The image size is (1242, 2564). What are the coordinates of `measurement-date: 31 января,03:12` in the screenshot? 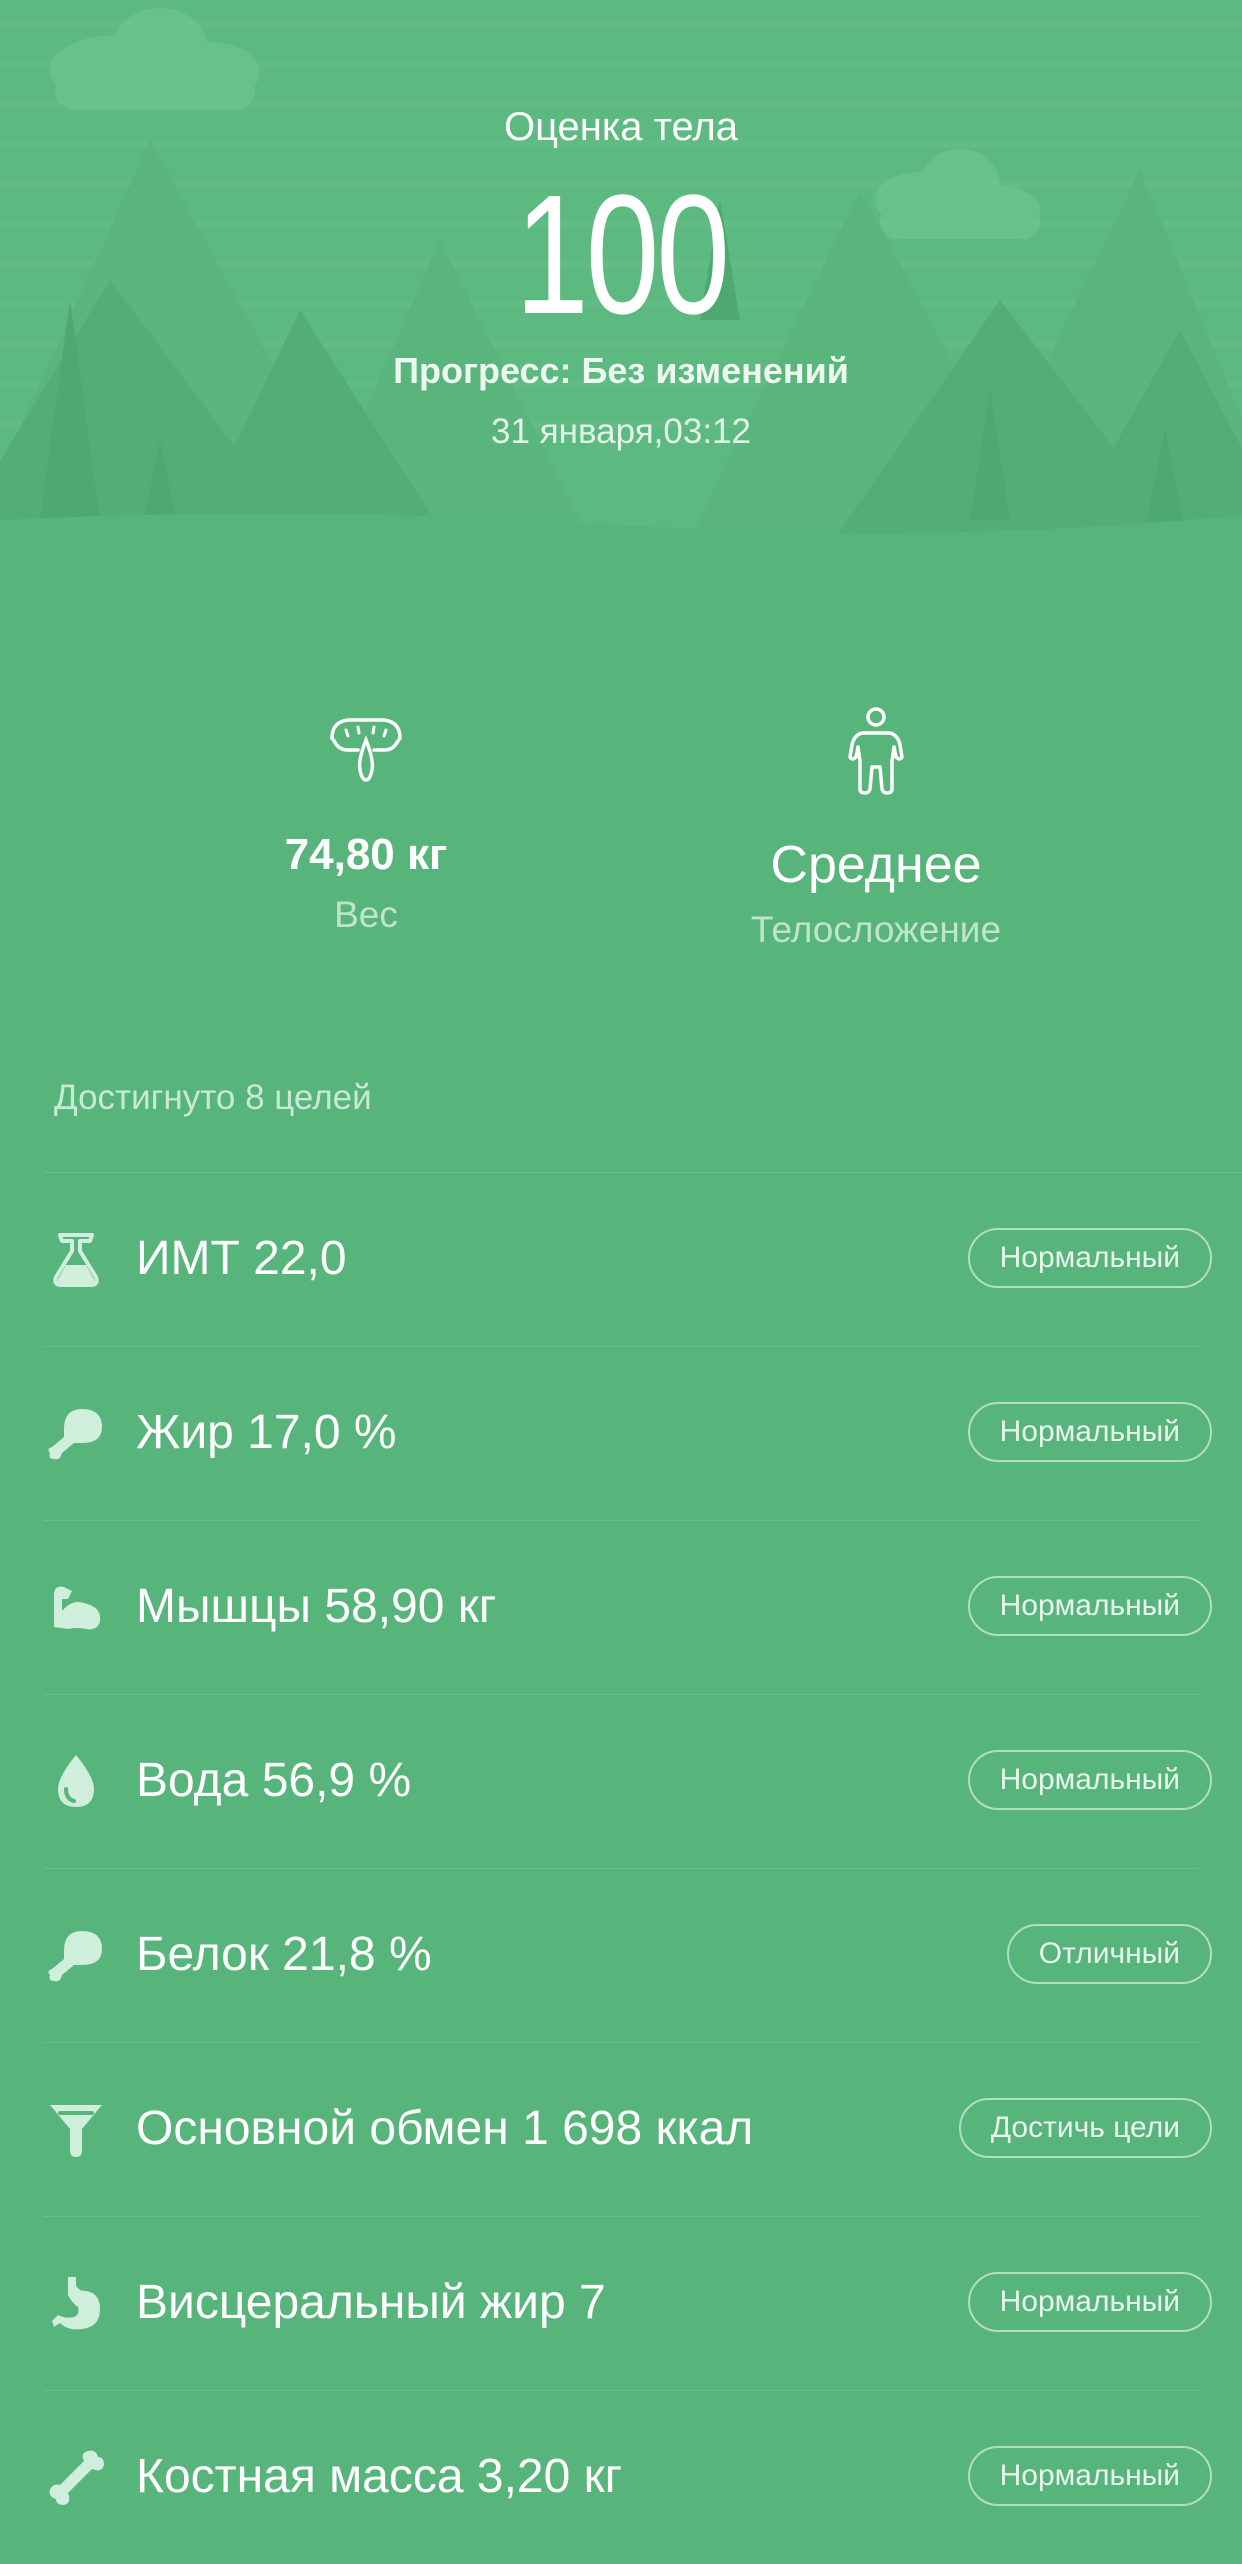 It's located at (621, 431).